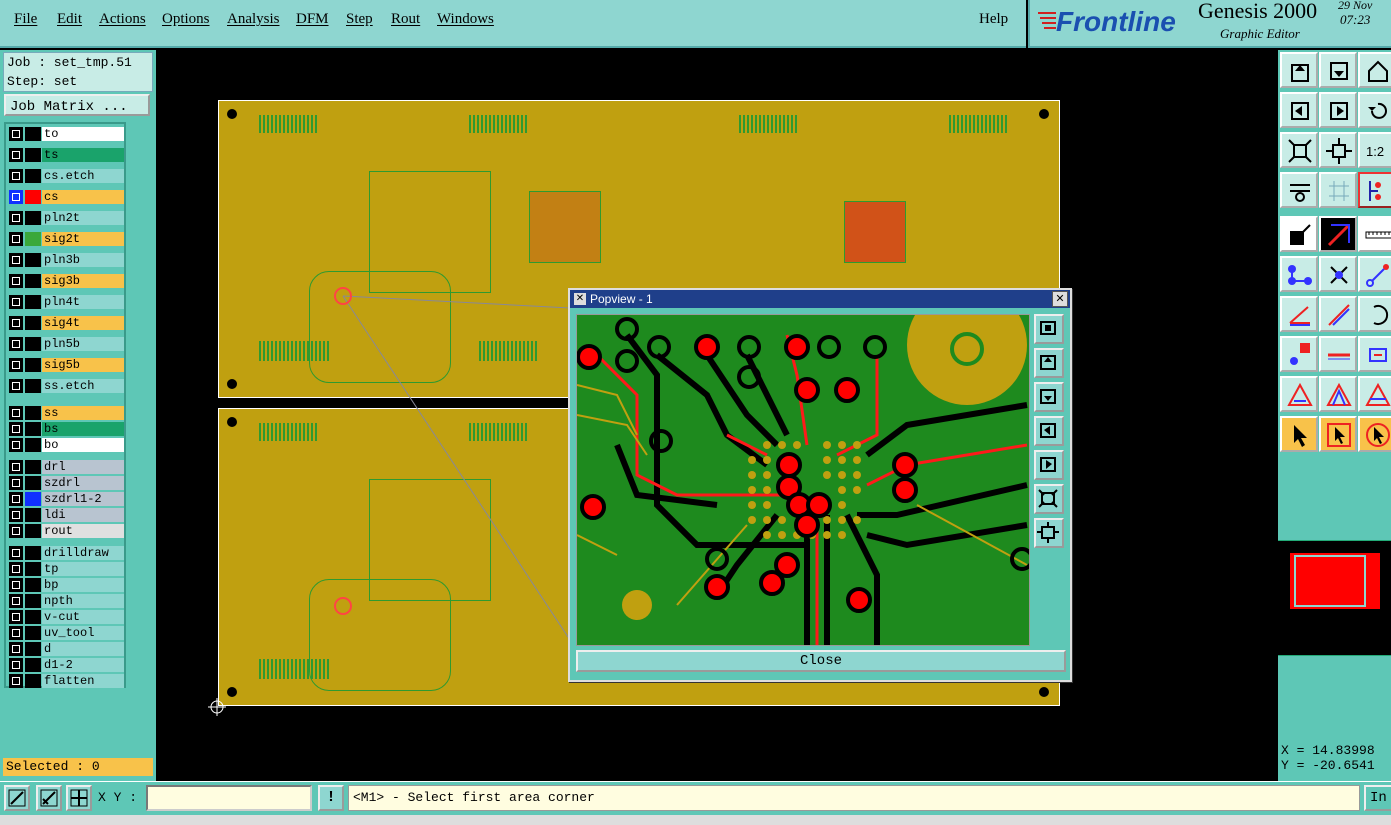 This screenshot has height=825, width=1391. What do you see at coordinates (66, 483) in the screenshot?
I see `layer-row: szdrl` at bounding box center [66, 483].